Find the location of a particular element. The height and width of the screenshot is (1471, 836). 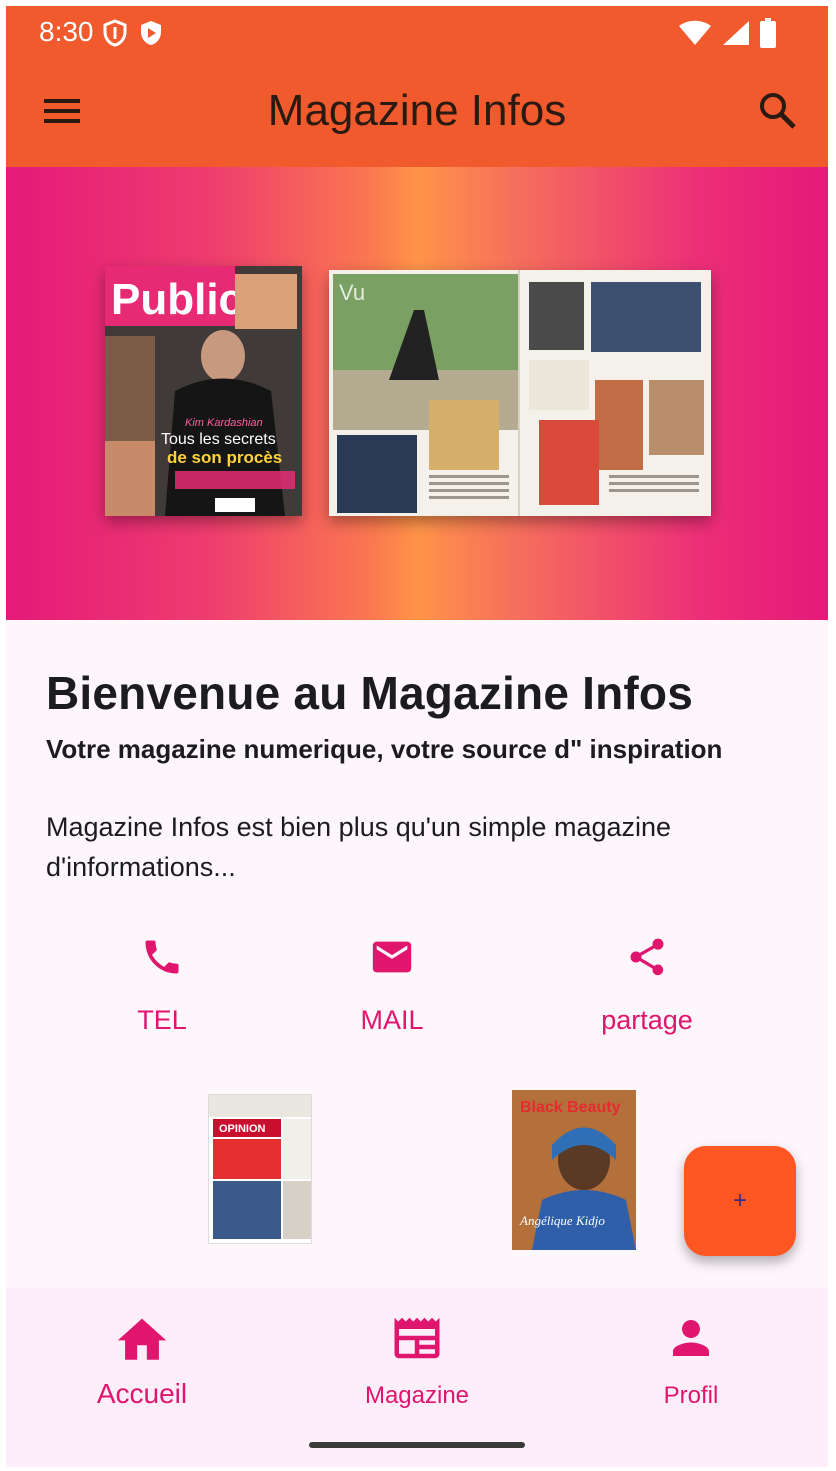

status-right-icons is located at coordinates (727, 33).